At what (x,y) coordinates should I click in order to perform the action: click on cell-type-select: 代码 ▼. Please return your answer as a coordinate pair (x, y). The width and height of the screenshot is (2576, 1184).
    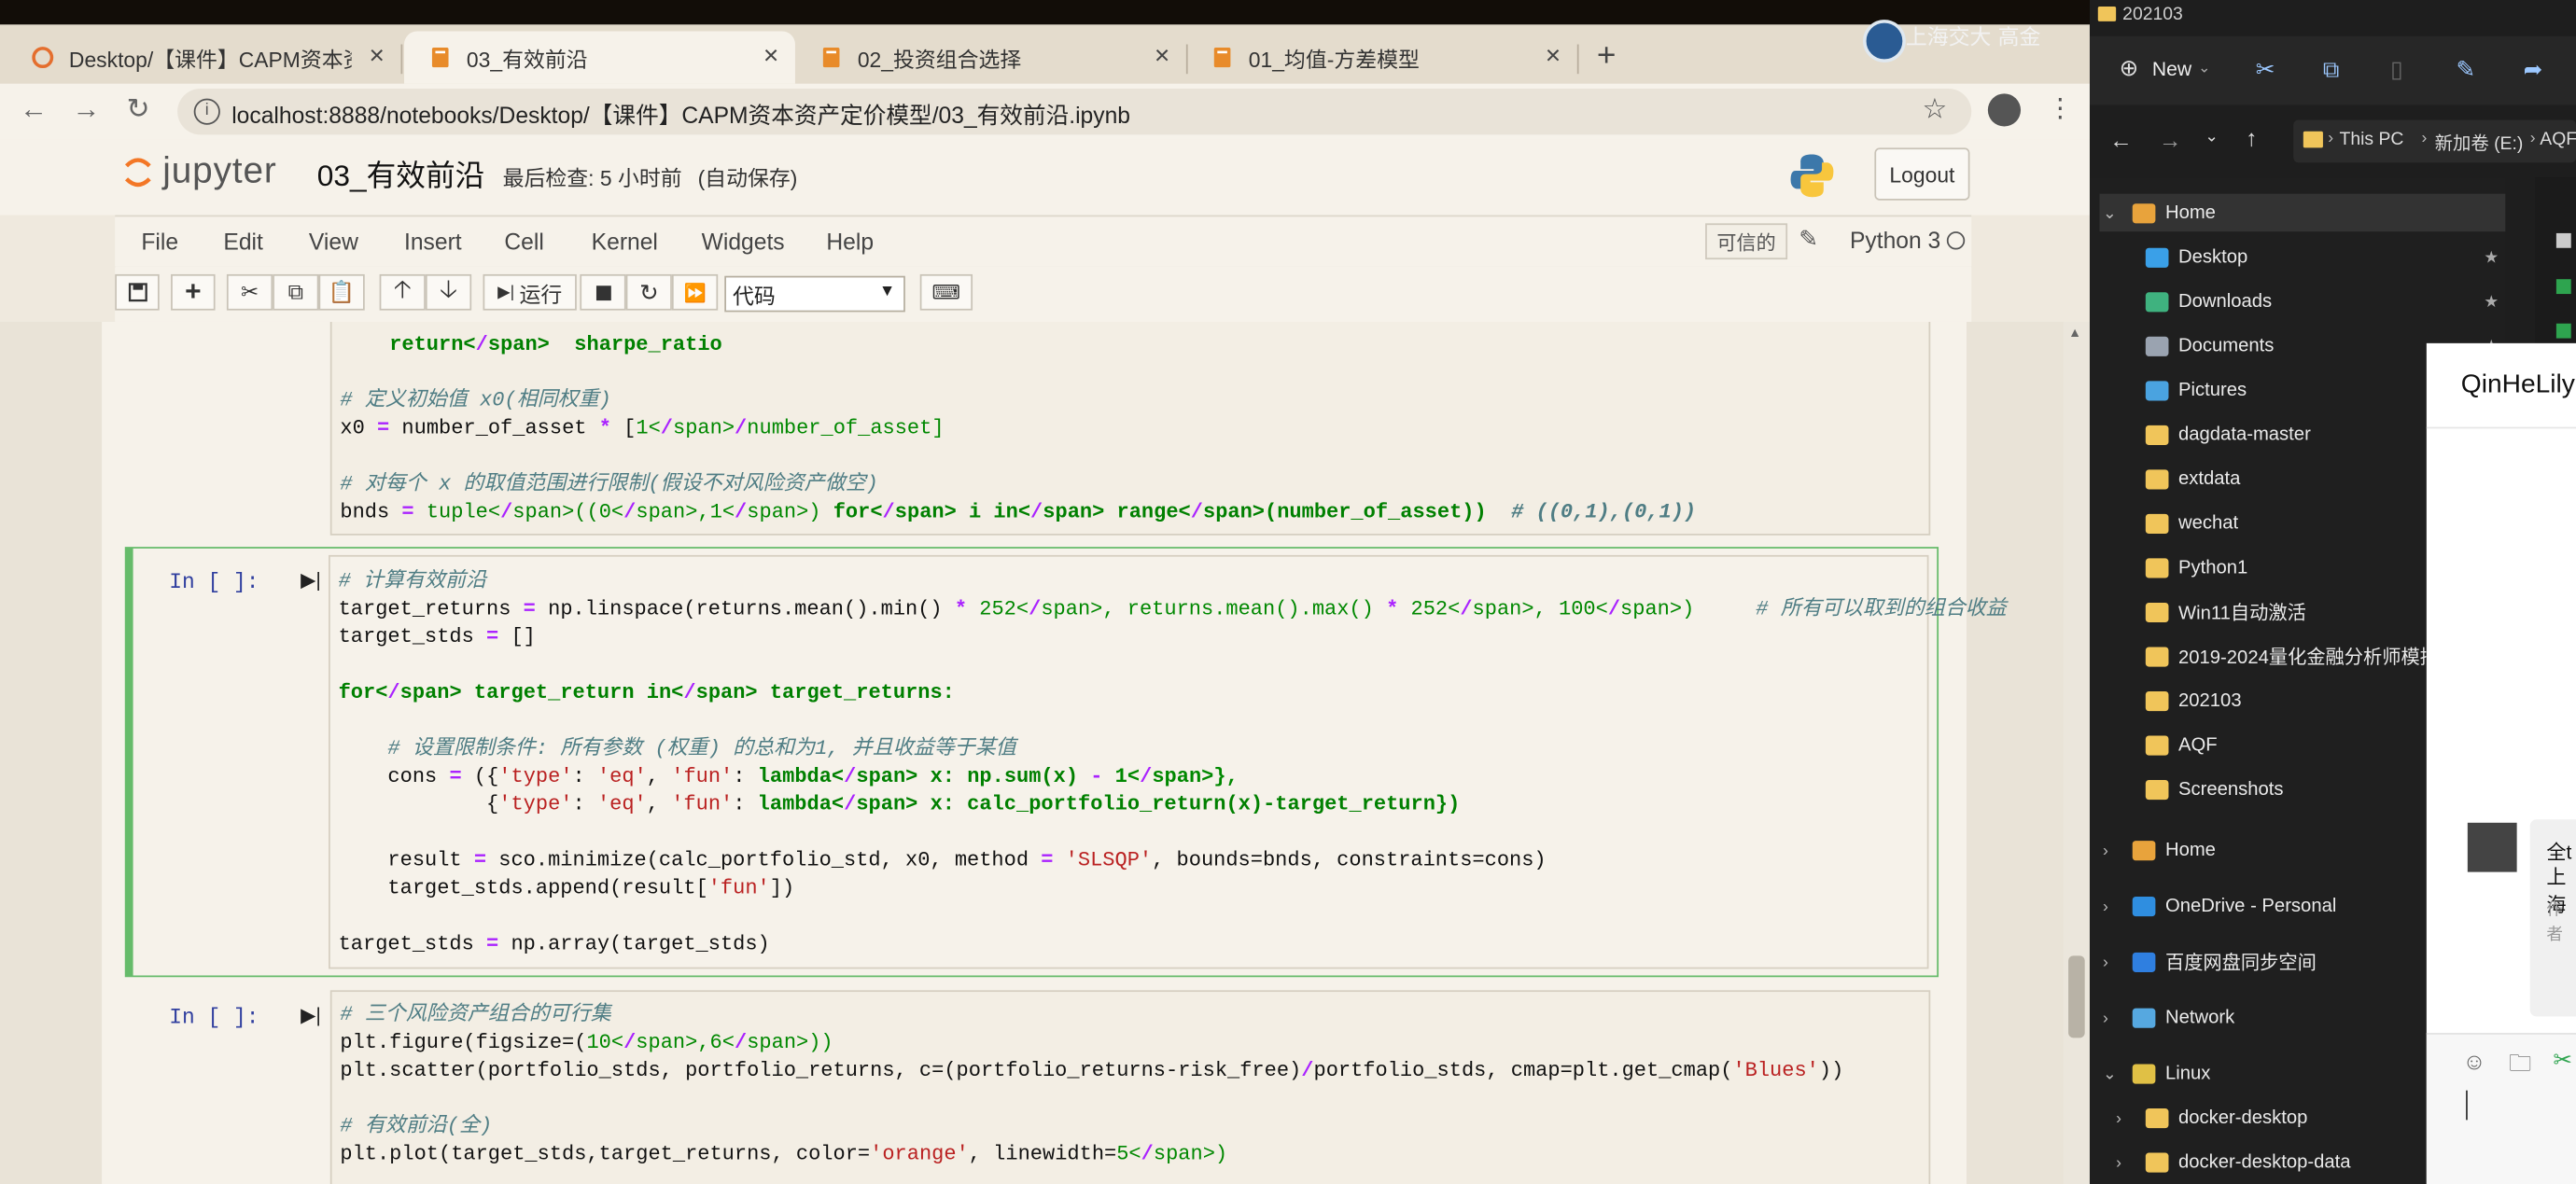
    Looking at the image, I should click on (814, 294).